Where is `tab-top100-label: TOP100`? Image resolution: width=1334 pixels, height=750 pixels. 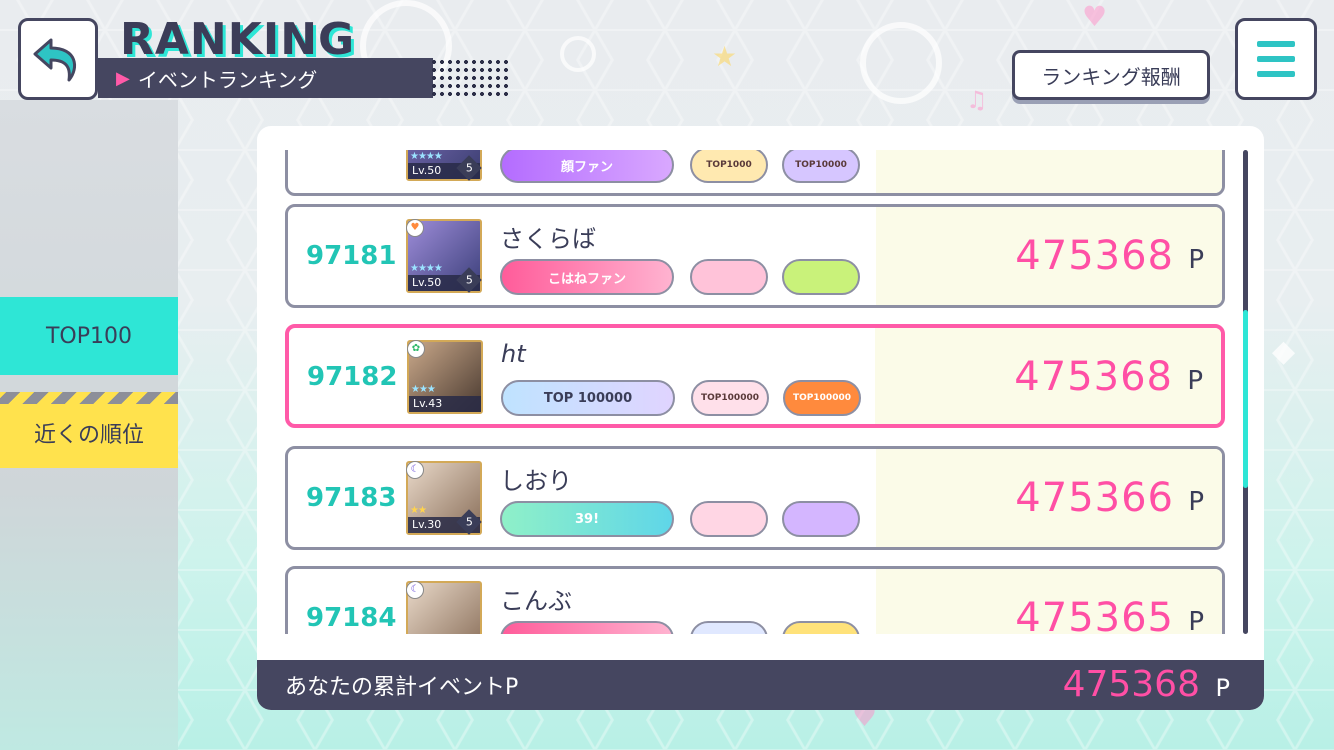 tab-top100-label: TOP100 is located at coordinates (88, 336).